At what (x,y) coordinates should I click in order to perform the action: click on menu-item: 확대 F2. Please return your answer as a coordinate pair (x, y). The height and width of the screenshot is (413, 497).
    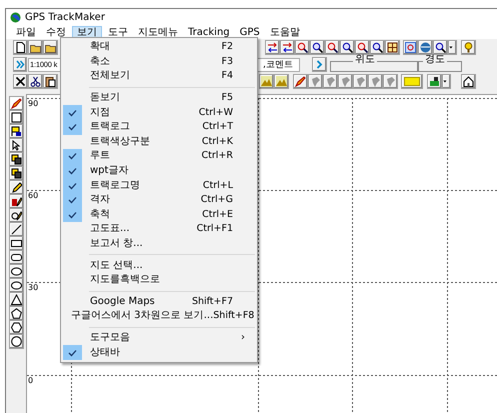
    Looking at the image, I should click on (159, 47).